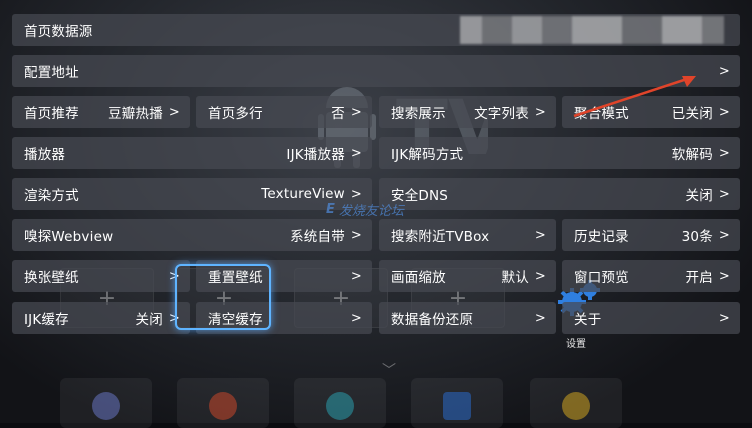  Describe the element at coordinates (101, 276) in the screenshot. I see `setting-change-wallpaper: 换张壁纸 >` at that location.